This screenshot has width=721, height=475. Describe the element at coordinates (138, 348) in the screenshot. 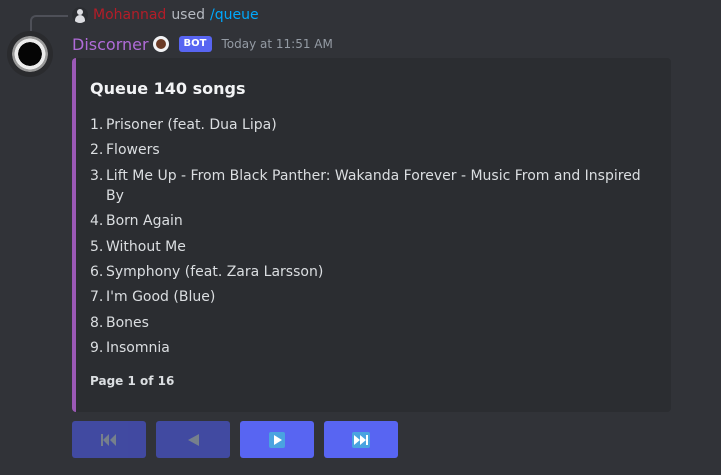

I see `song-title: Insomnia` at that location.